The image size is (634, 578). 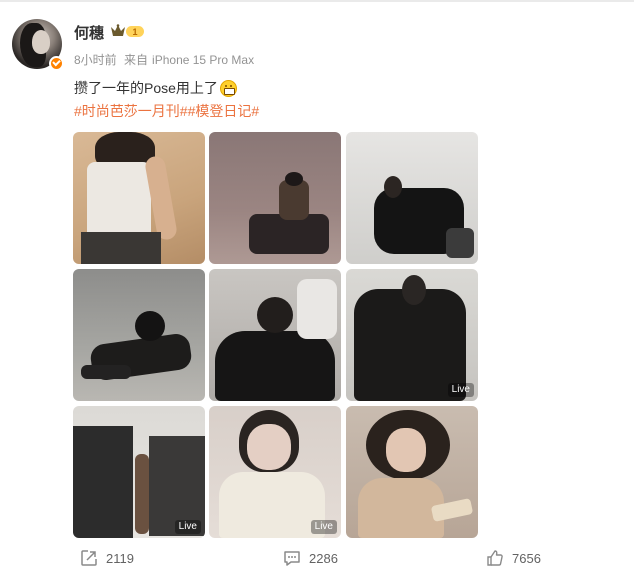 I want to click on vip-level: 1, so click(x=134, y=32).